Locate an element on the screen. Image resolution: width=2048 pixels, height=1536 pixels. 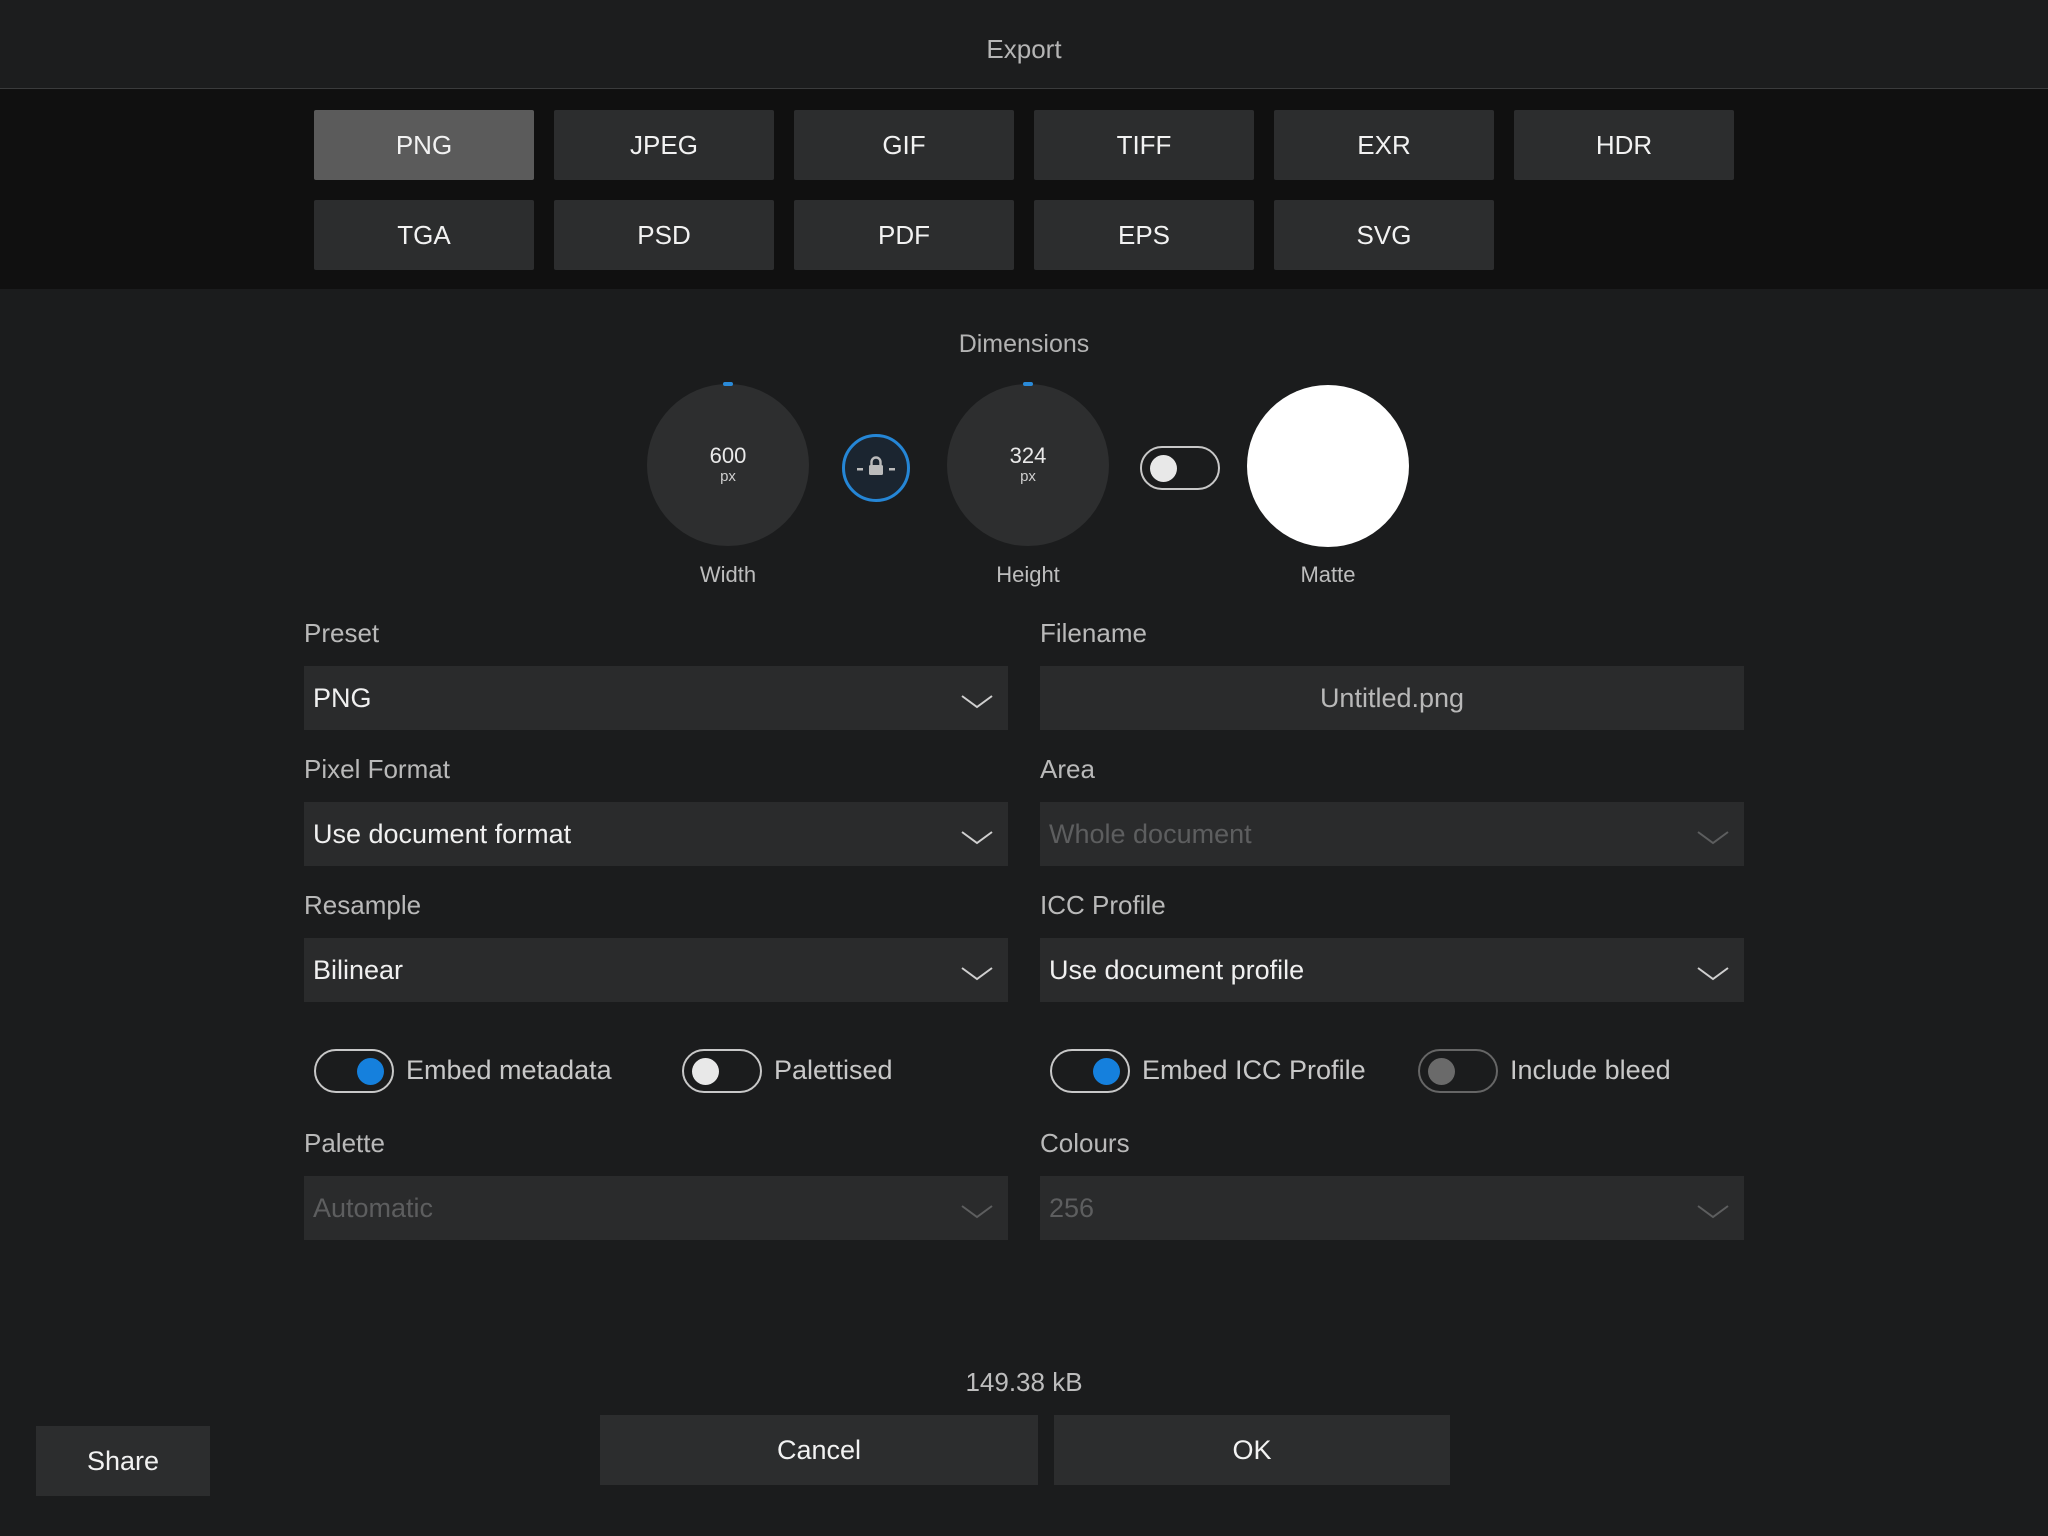
format-button-tiff: TIFF is located at coordinates (1144, 145).